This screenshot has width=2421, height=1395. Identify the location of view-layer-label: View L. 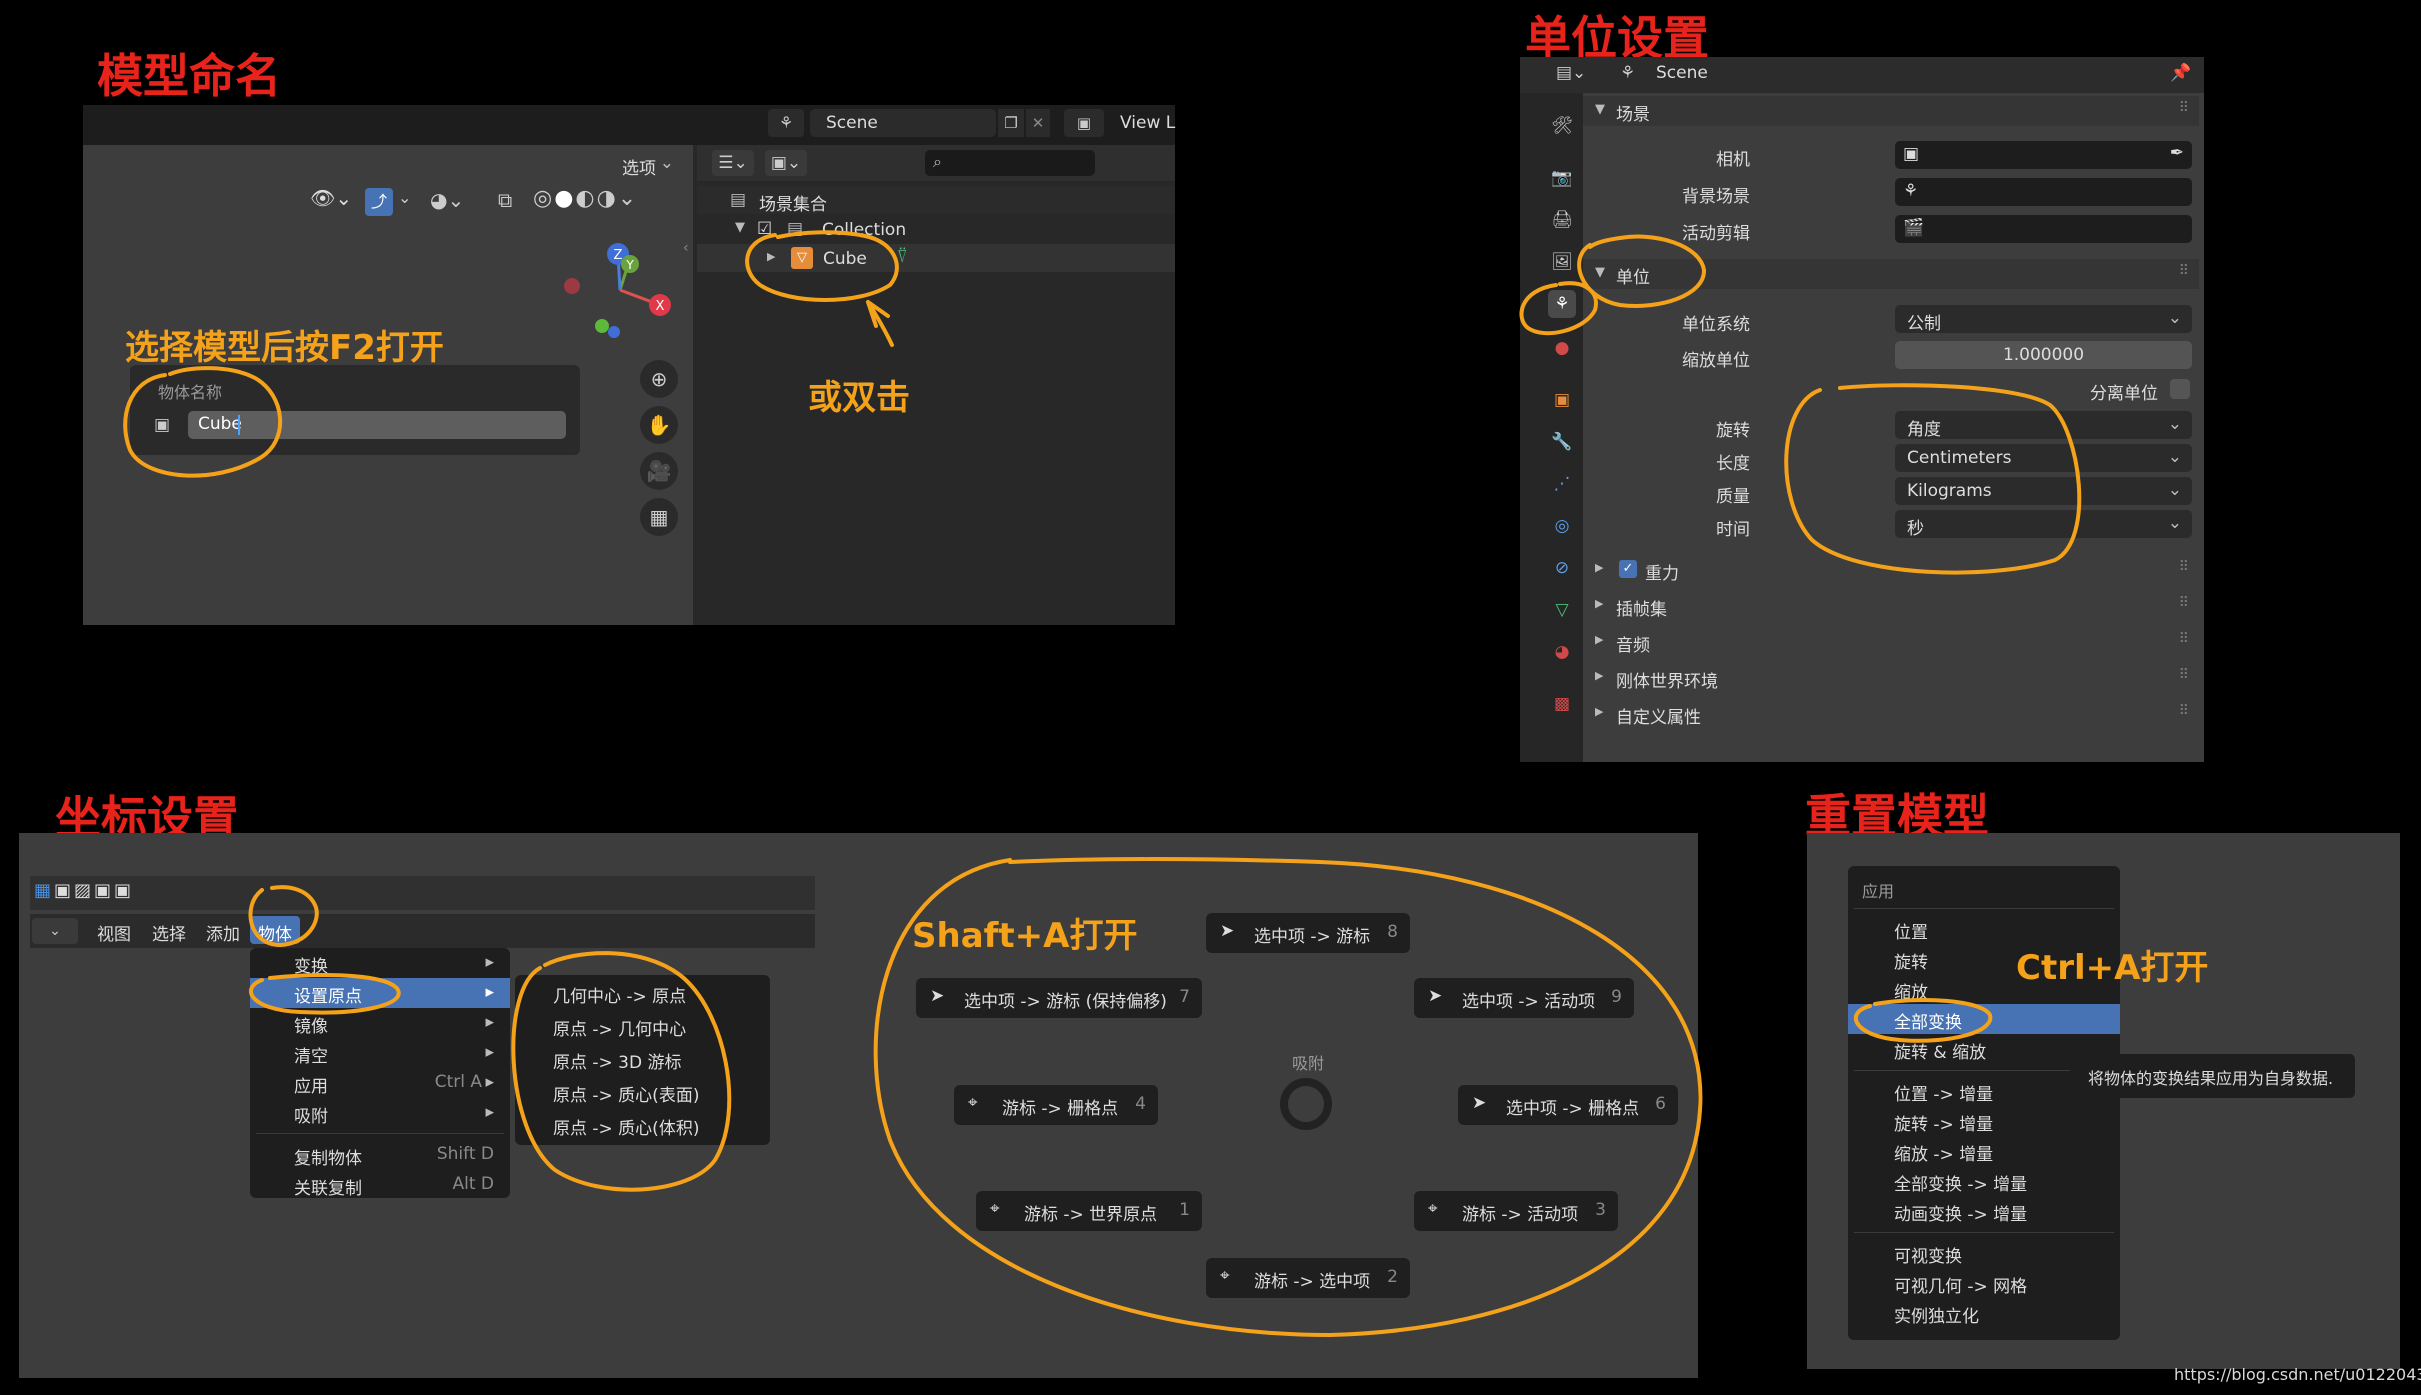
(1147, 123).